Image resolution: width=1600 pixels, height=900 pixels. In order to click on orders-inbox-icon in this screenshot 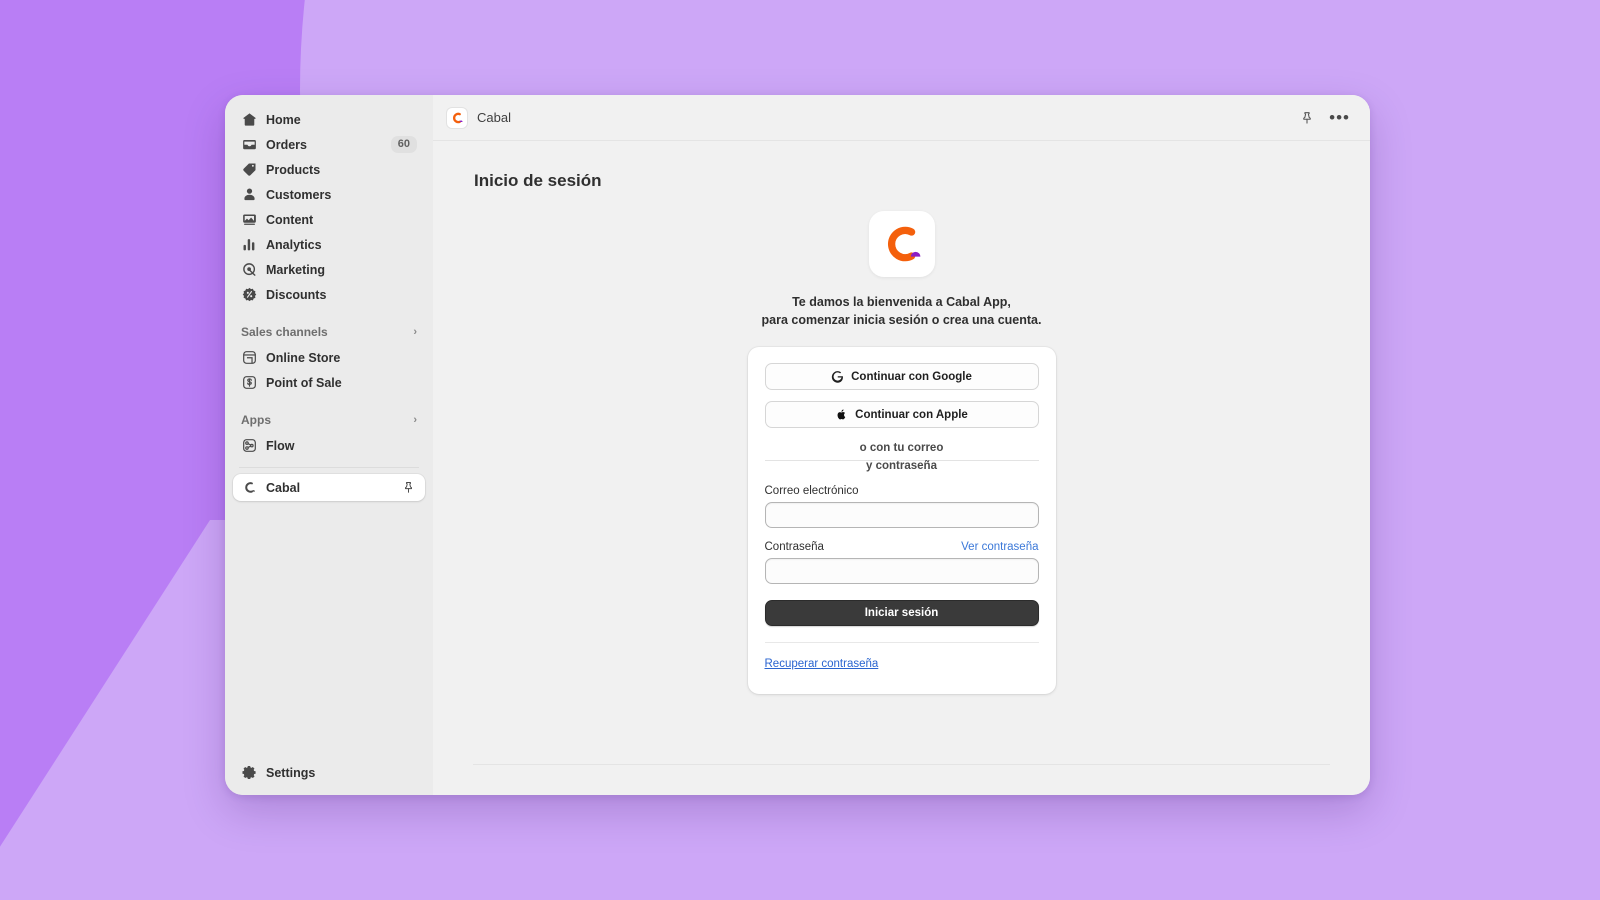, I will do `click(249, 145)`.